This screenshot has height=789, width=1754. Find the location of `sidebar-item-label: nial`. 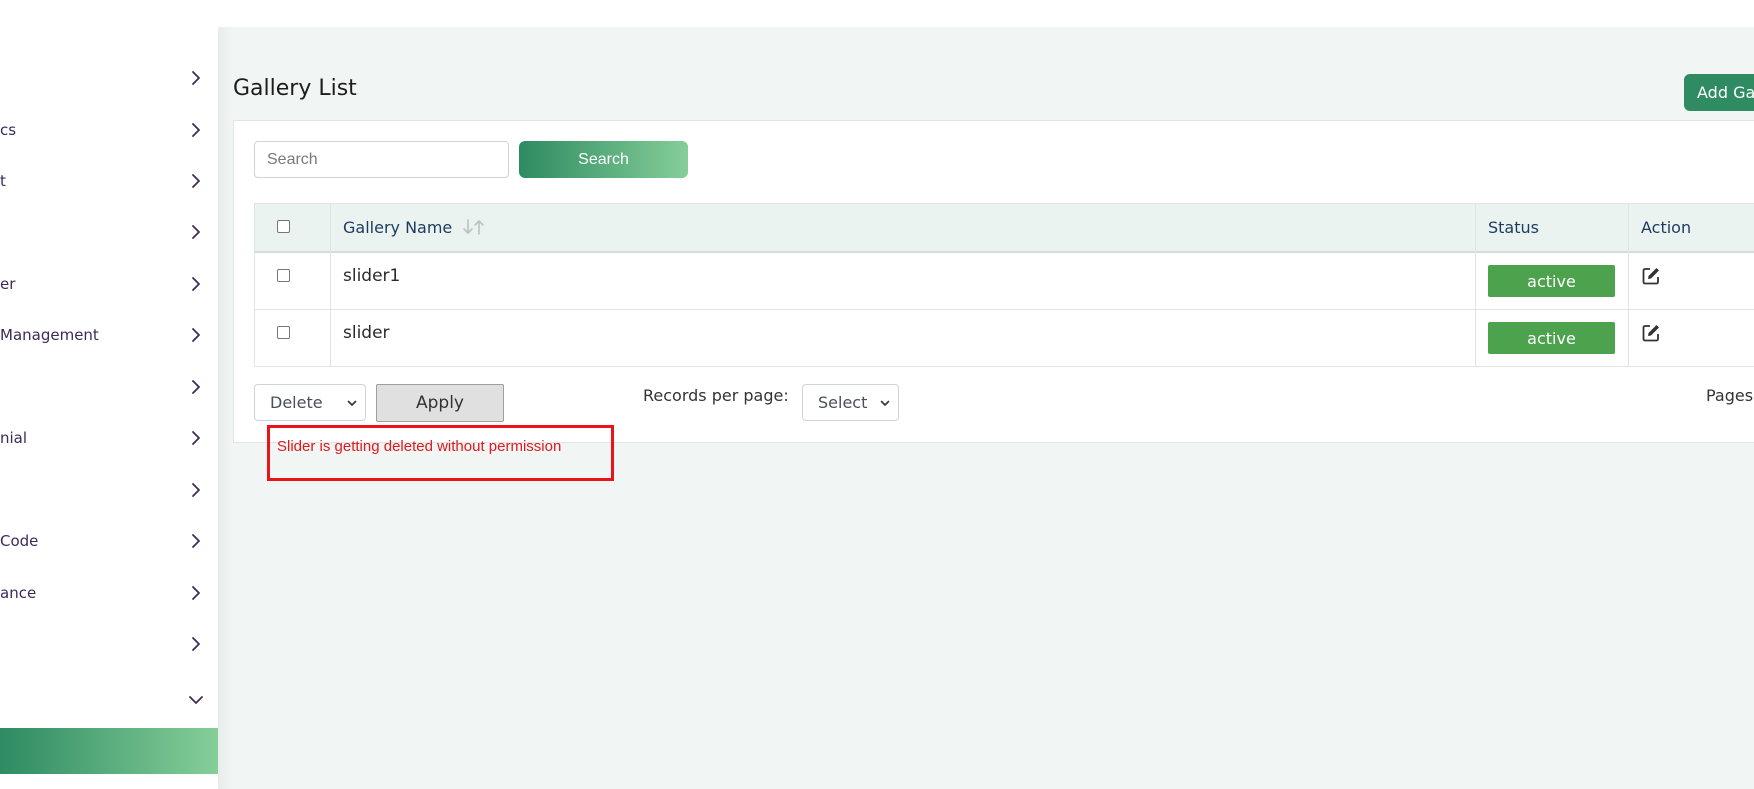

sidebar-item-label: nial is located at coordinates (14, 438).